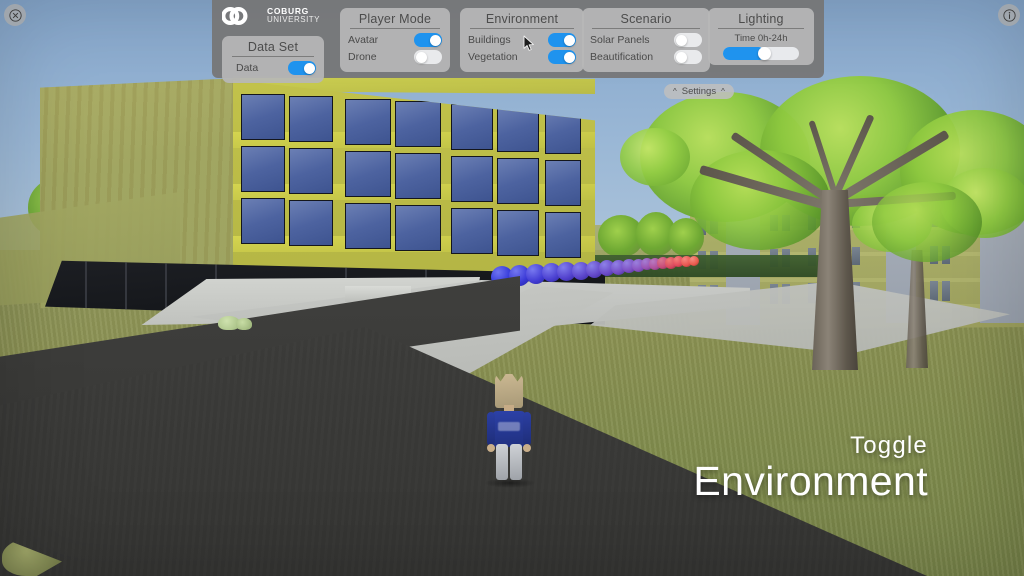 Image resolution: width=1024 pixels, height=576 pixels. What do you see at coordinates (491, 429) in the screenshot?
I see `avatar-arm-left` at bounding box center [491, 429].